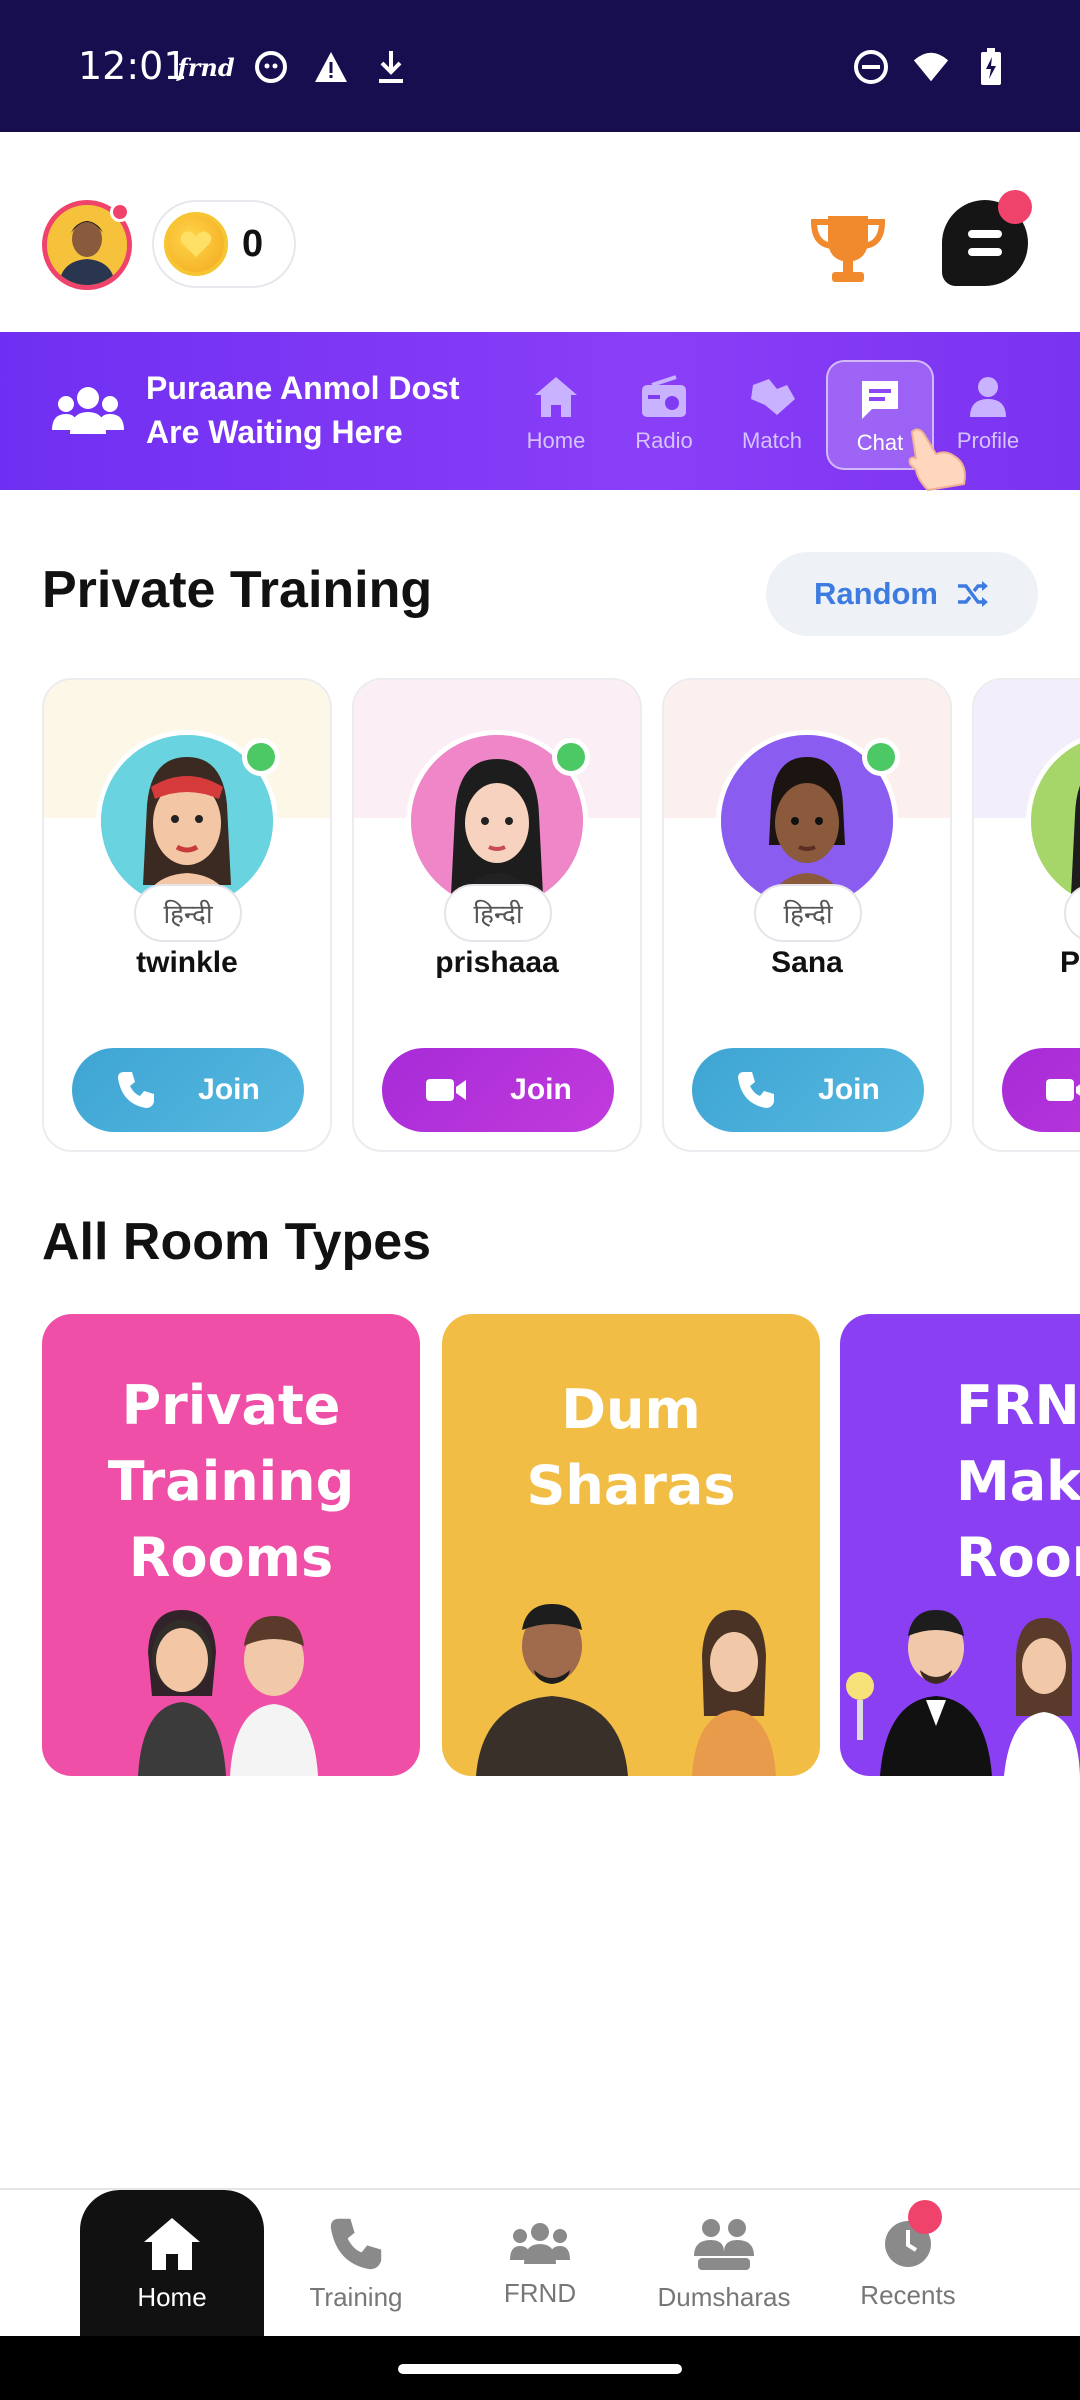  Describe the element at coordinates (664, 397) in the screenshot. I see `radio-icon` at that location.